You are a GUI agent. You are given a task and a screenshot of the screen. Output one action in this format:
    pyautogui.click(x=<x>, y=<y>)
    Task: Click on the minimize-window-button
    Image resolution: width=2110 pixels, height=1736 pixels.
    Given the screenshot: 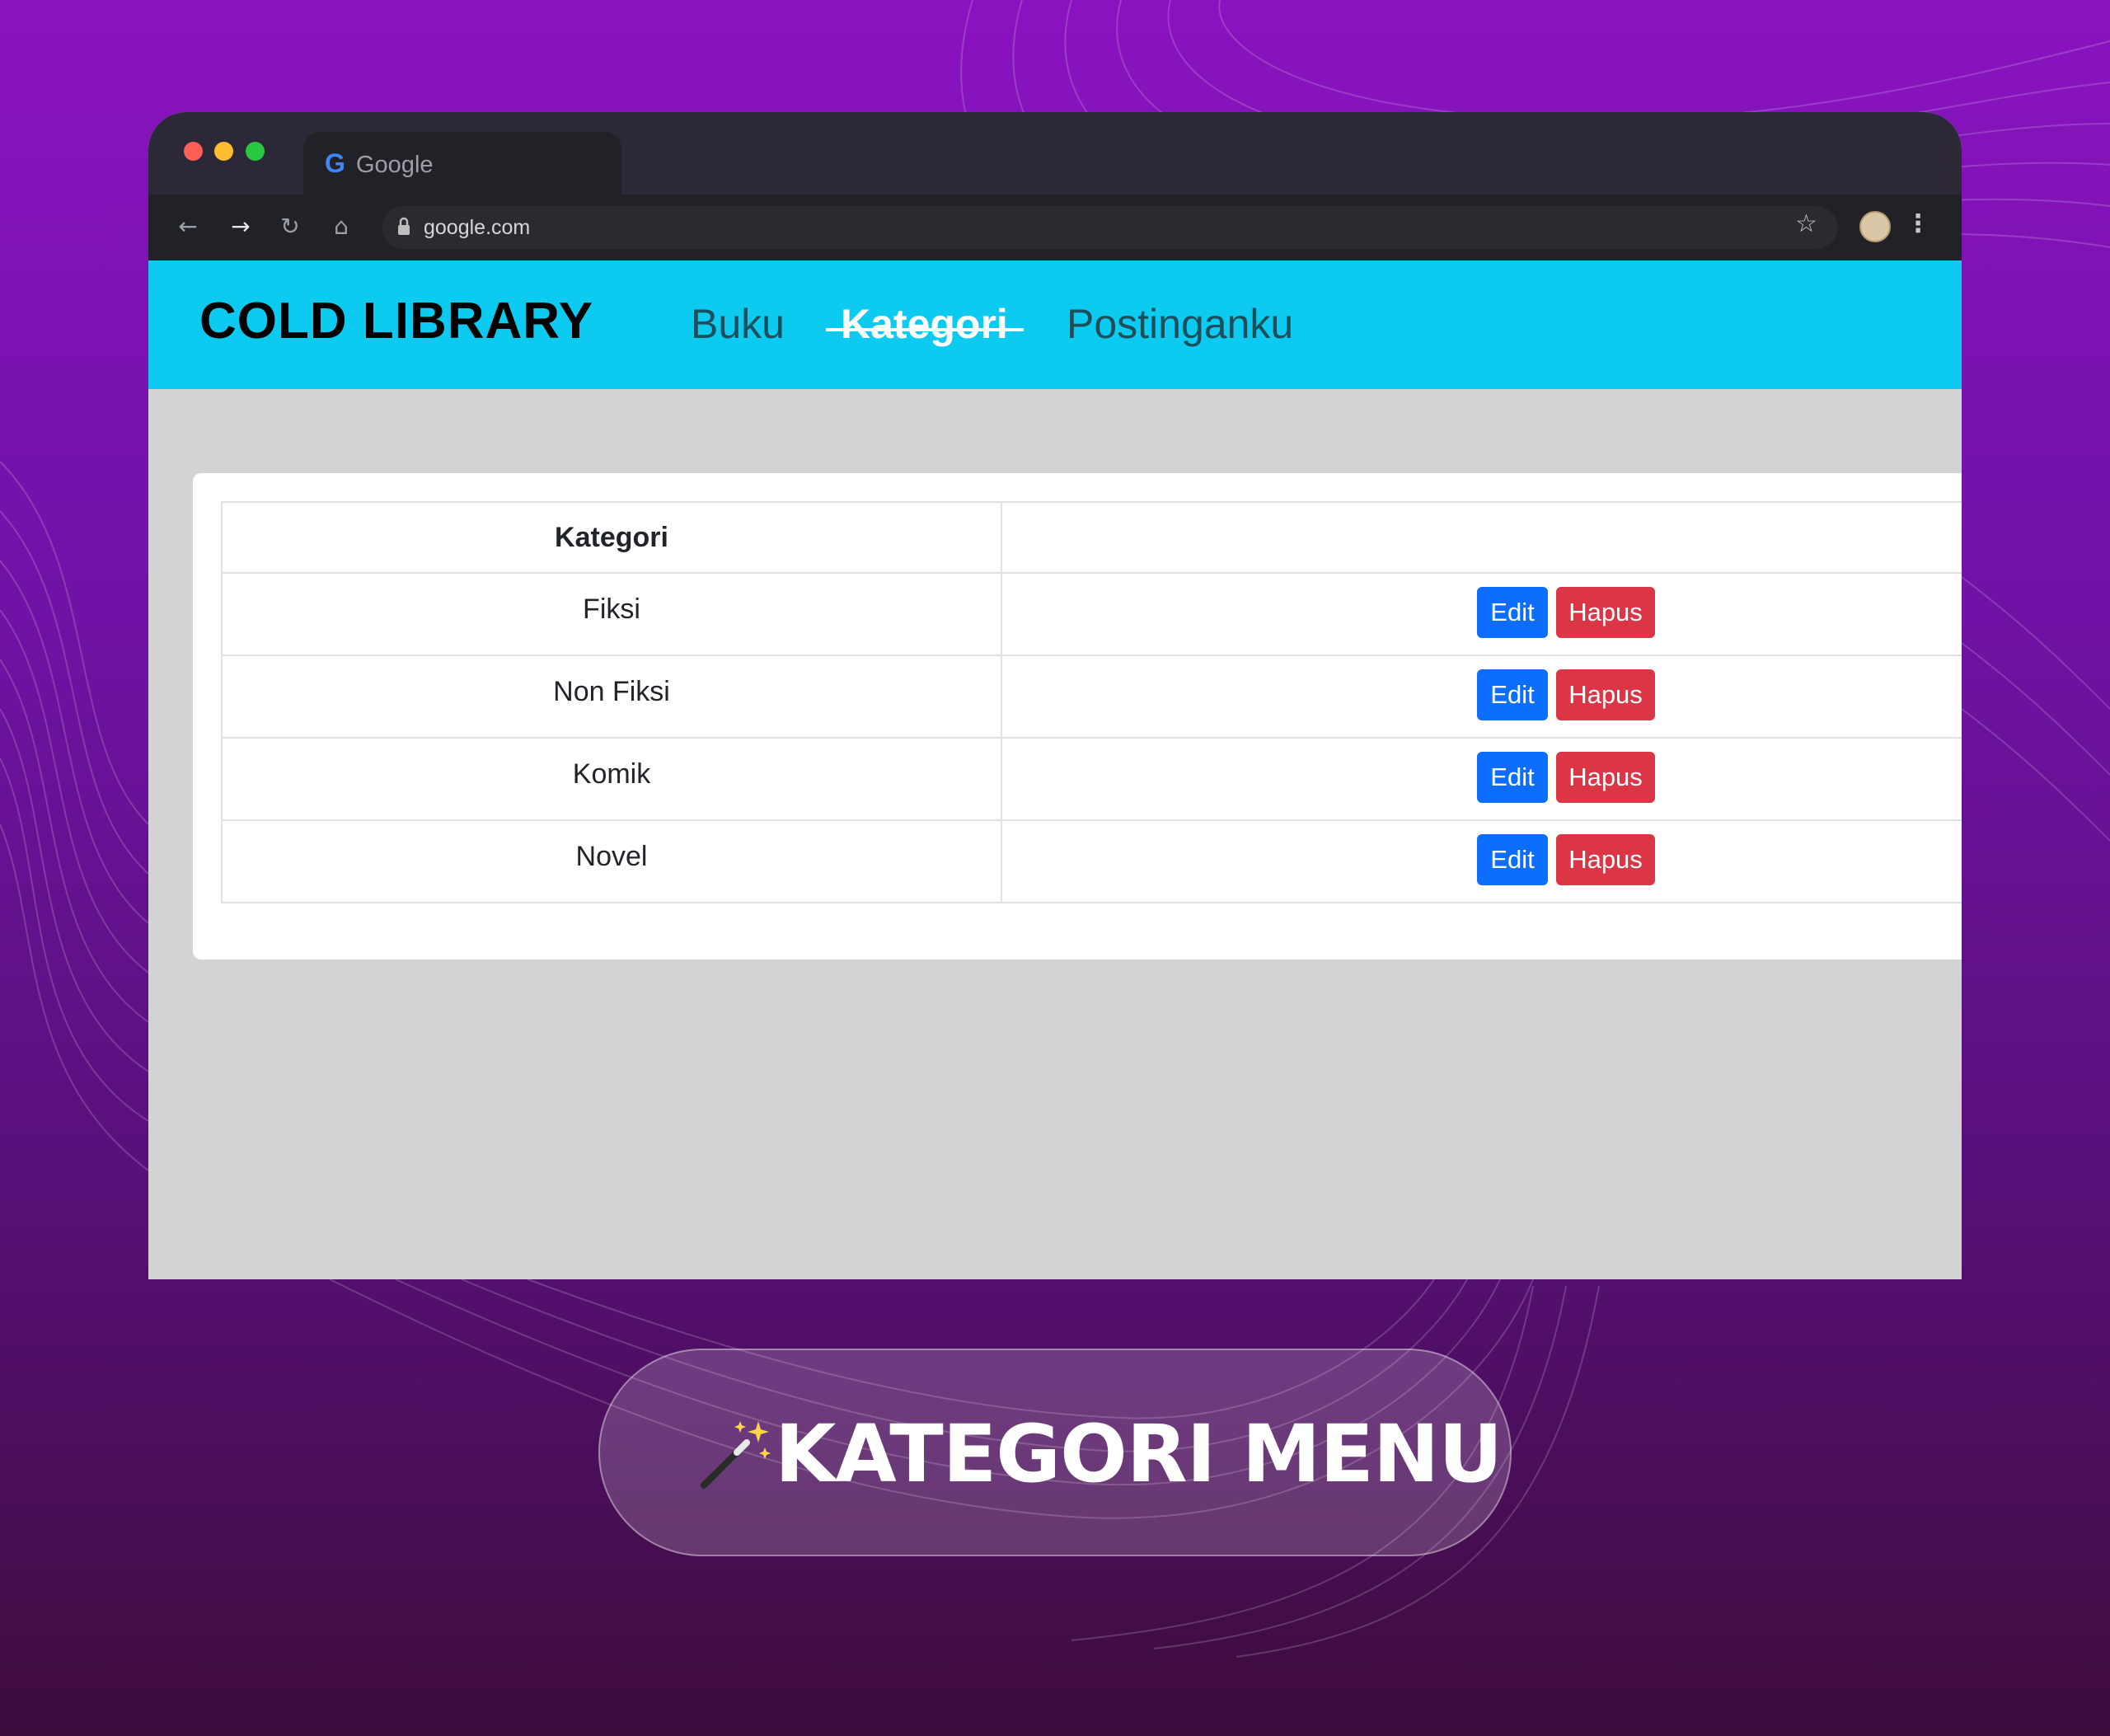 What is the action you would take?
    pyautogui.click(x=223, y=151)
    